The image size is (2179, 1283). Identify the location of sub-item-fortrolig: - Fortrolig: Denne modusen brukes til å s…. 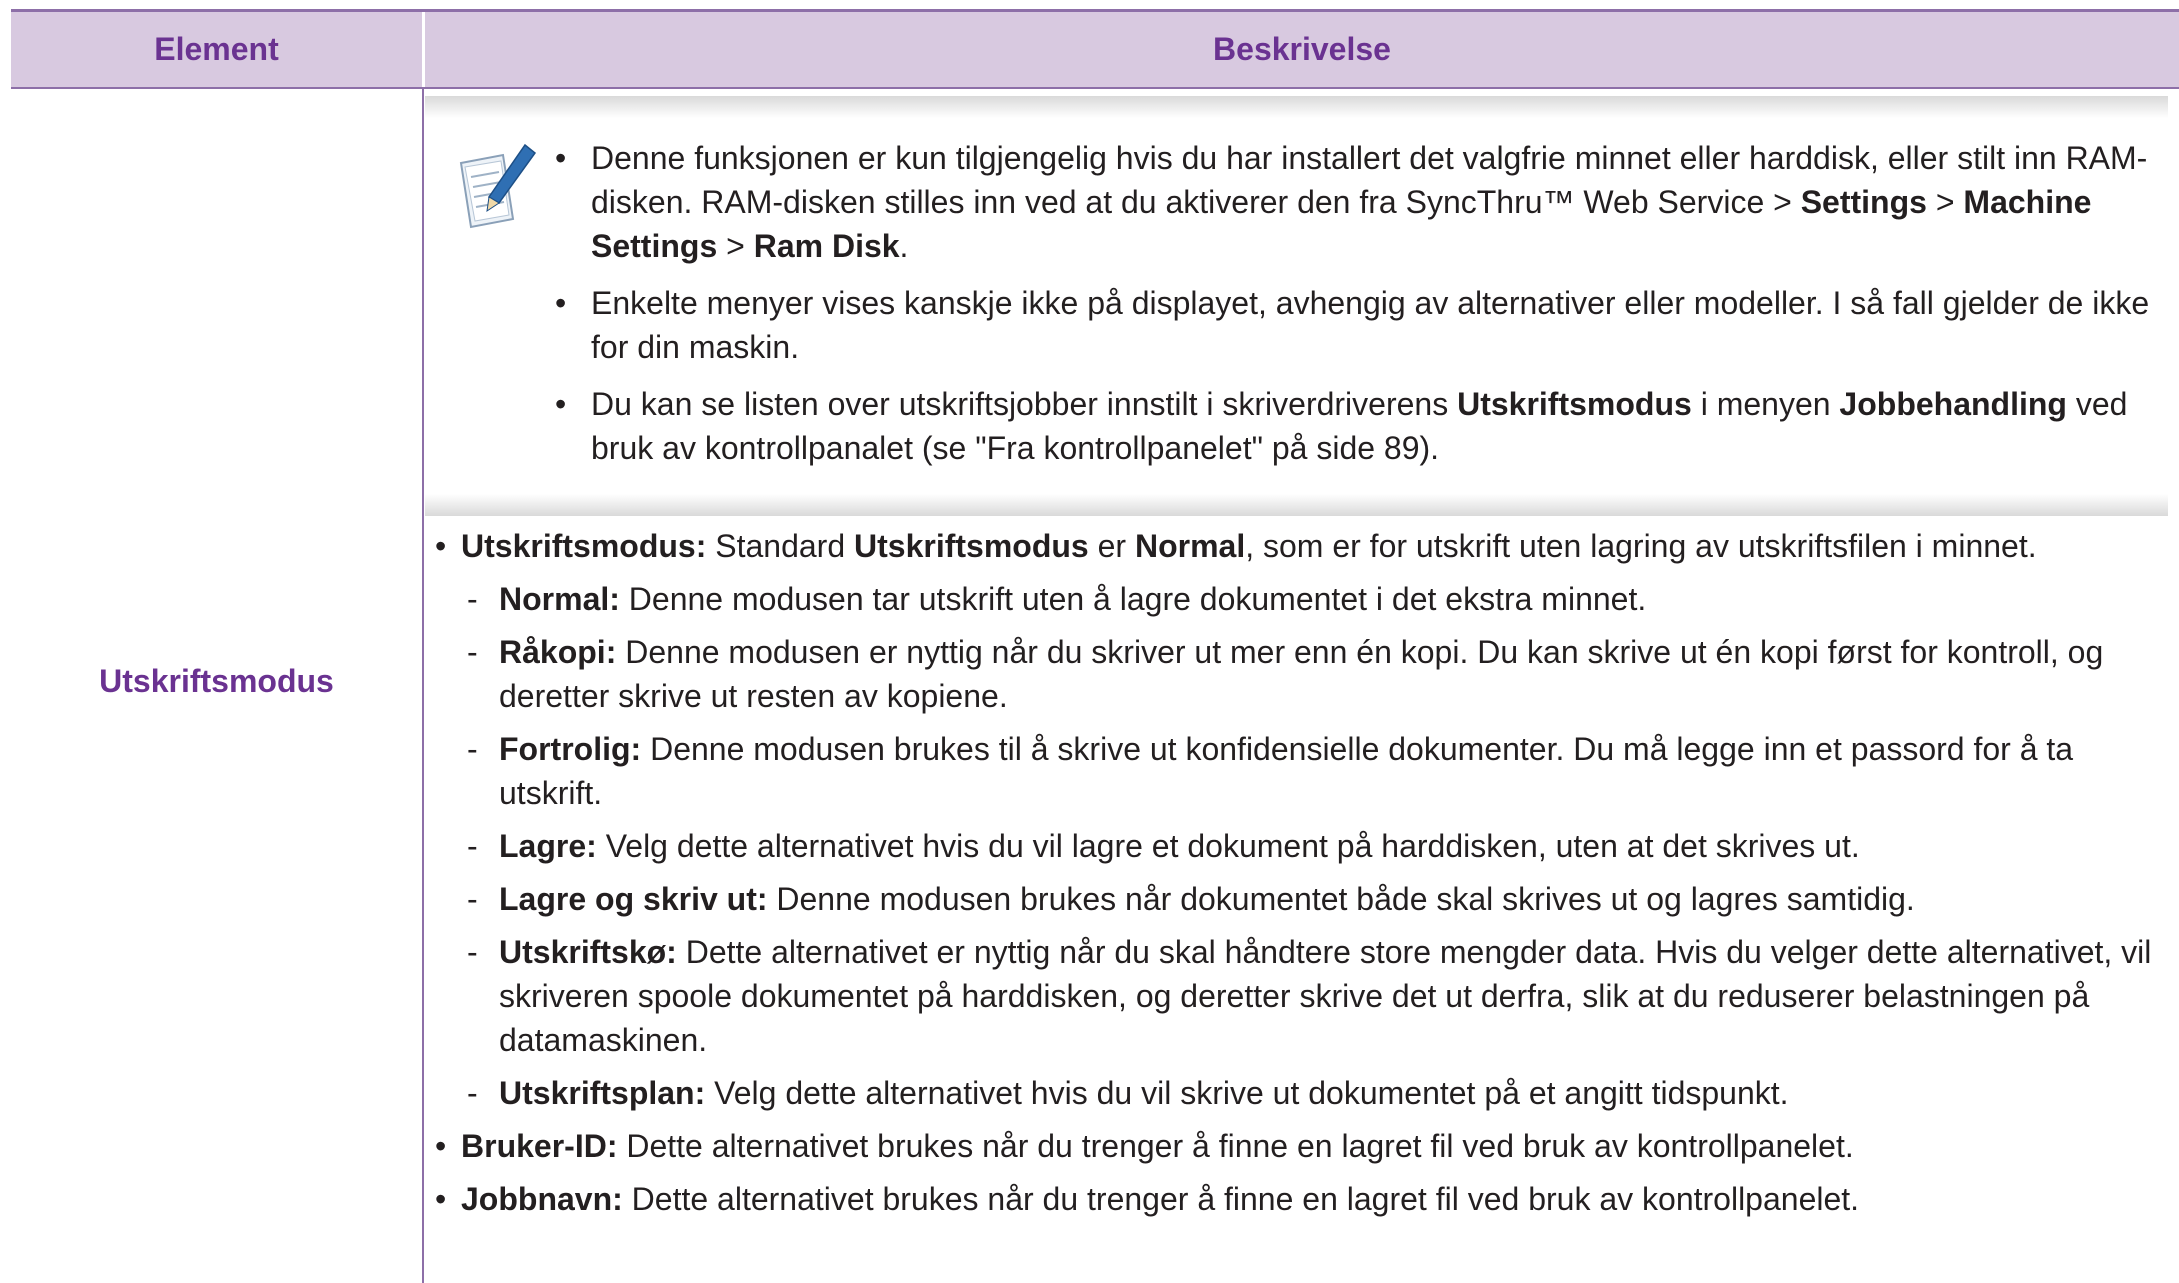
(1290, 771).